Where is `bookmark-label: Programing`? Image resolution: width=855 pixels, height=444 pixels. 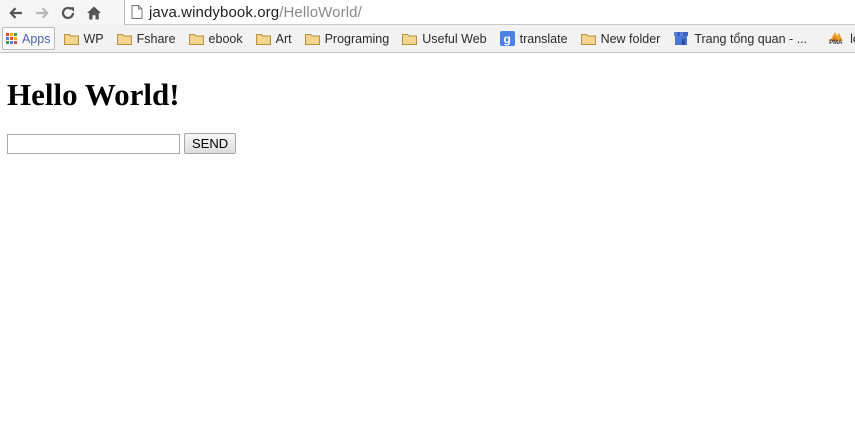 bookmark-label: Programing is located at coordinates (357, 38).